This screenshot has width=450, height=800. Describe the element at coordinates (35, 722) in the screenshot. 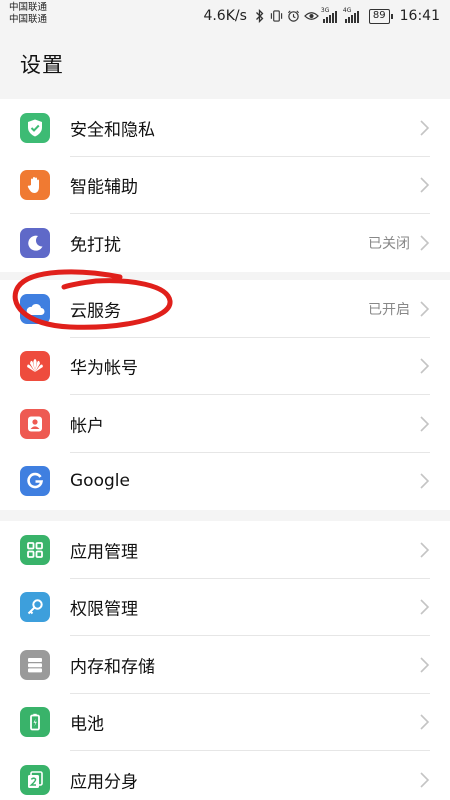

I see `battery-icon` at that location.